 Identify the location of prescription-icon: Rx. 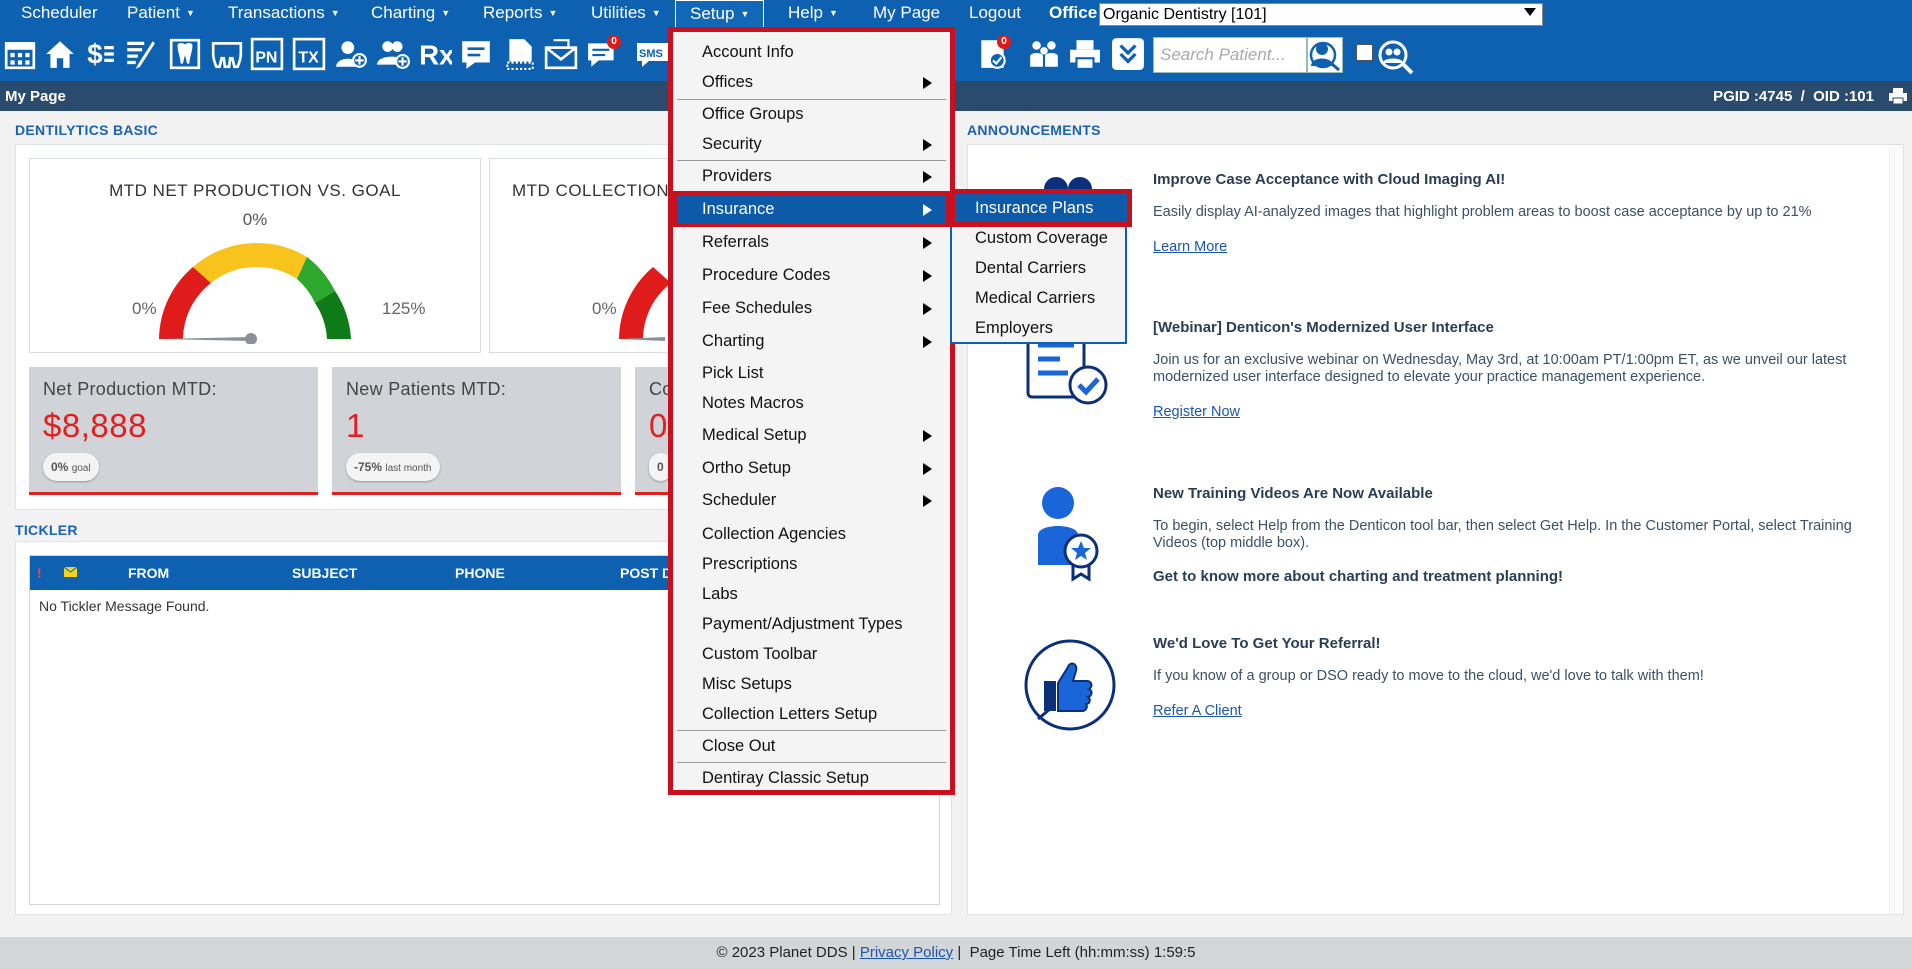
(435, 54).